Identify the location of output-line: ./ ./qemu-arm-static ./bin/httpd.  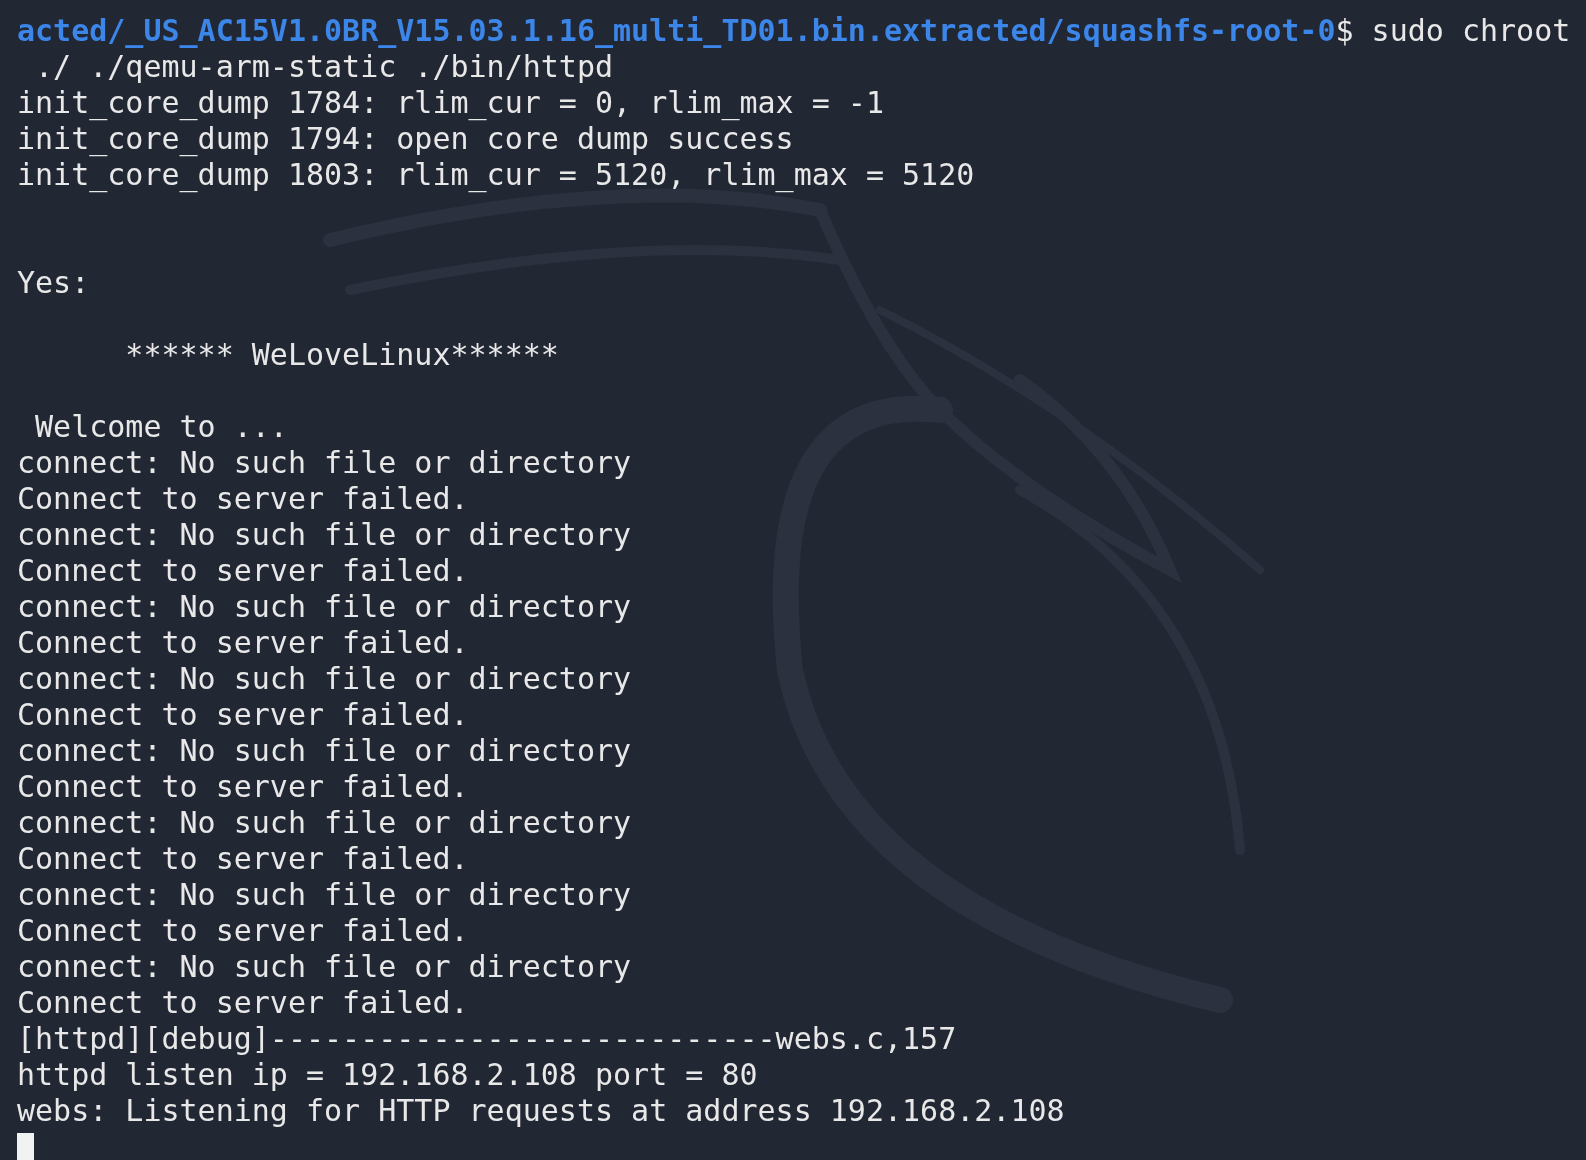
(324, 66).